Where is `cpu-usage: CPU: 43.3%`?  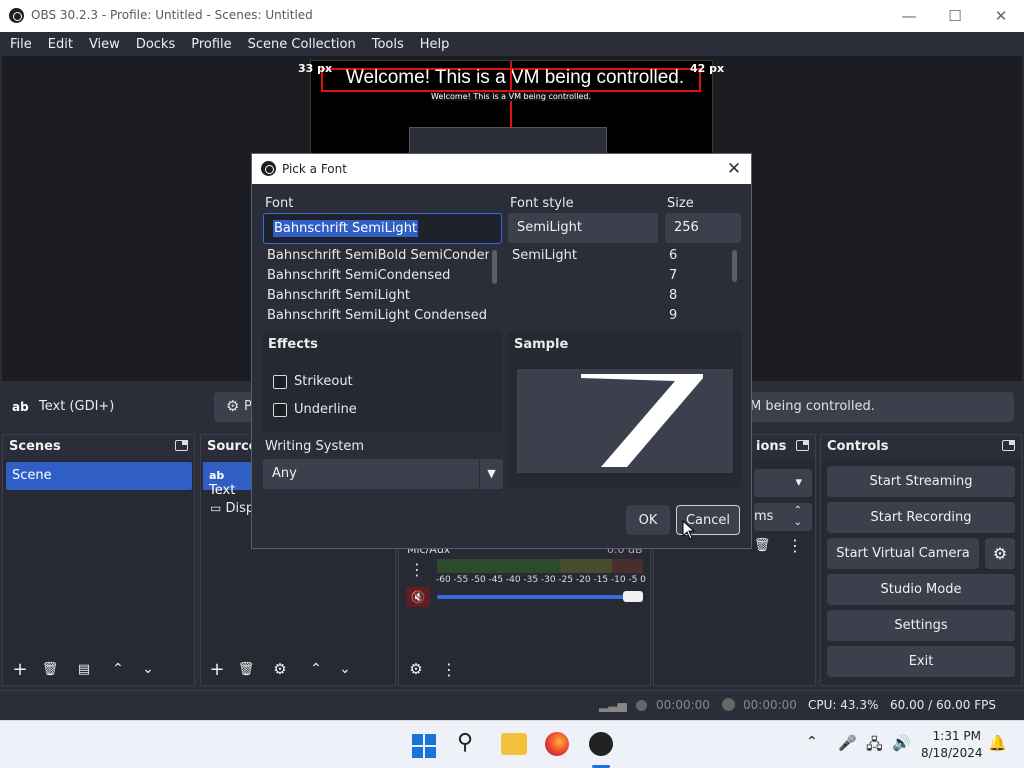
cpu-usage: CPU: 43.3% is located at coordinates (843, 705).